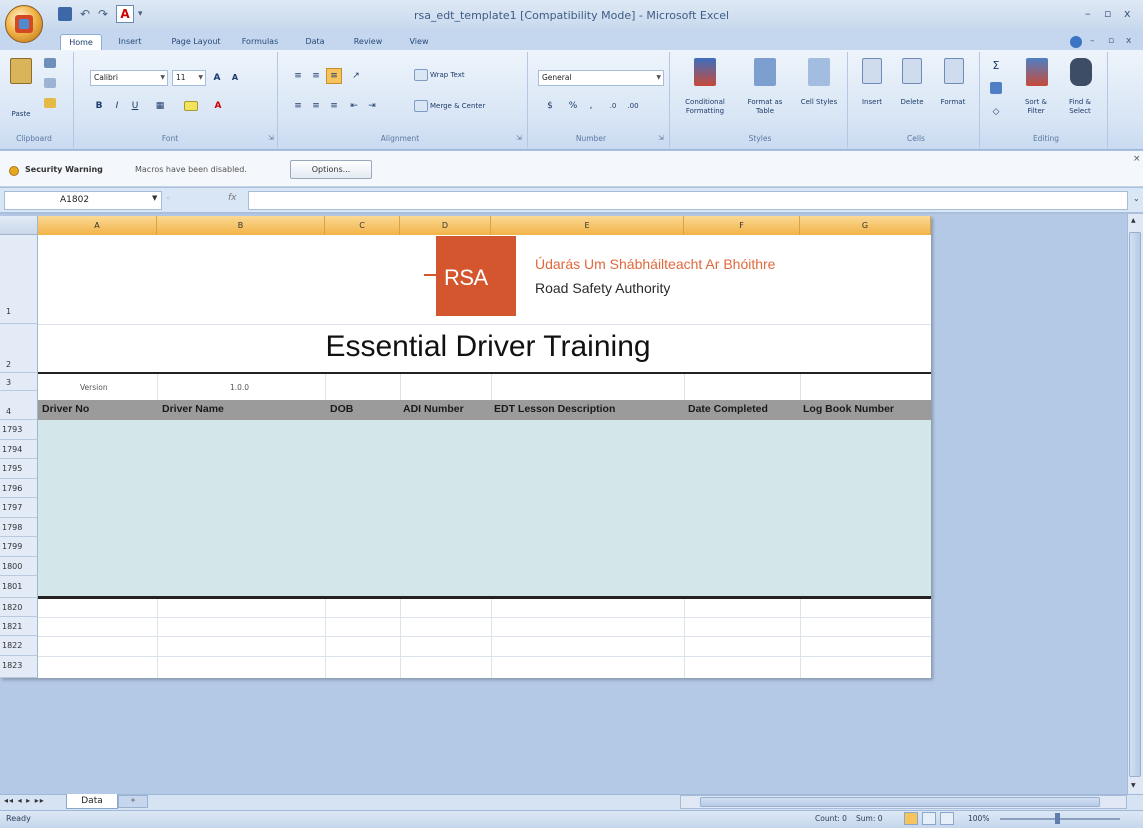 The height and width of the screenshot is (828, 1143). Describe the element at coordinates (117, 106) in the screenshot. I see `italic-icon: I` at that location.